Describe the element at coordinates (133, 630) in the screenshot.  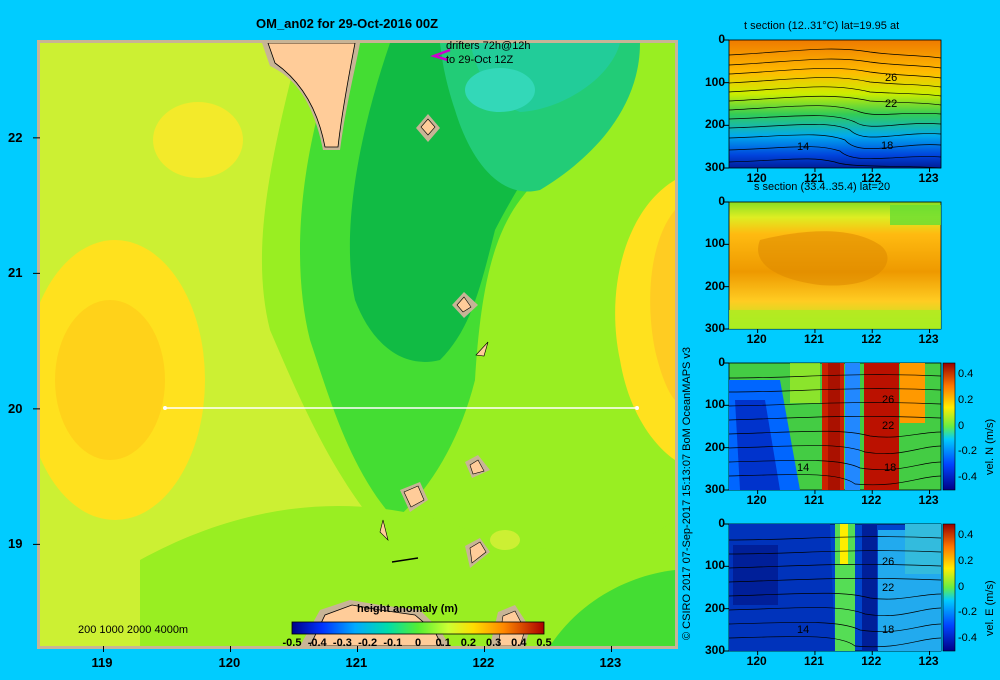
I see `depth-legend: 200 1000 2000 4000m` at that location.